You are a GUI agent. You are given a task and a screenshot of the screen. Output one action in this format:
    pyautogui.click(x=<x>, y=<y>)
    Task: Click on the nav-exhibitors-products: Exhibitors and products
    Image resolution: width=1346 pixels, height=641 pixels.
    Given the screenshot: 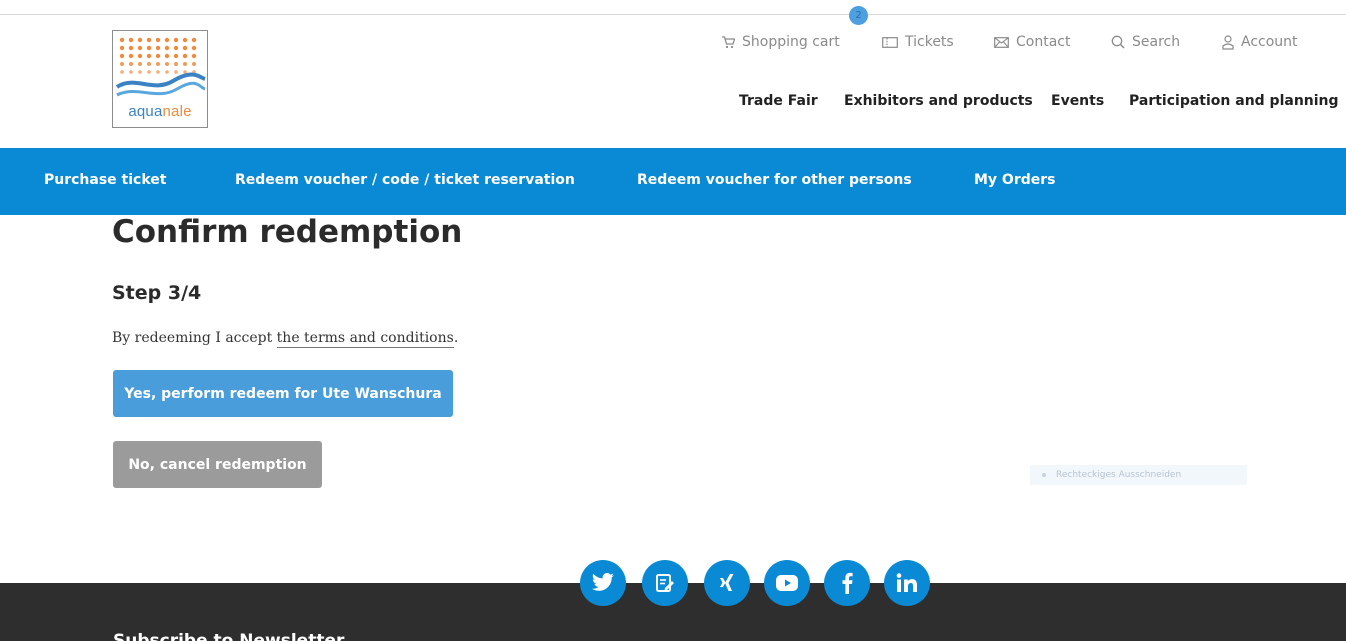 What is the action you would take?
    pyautogui.click(x=938, y=101)
    